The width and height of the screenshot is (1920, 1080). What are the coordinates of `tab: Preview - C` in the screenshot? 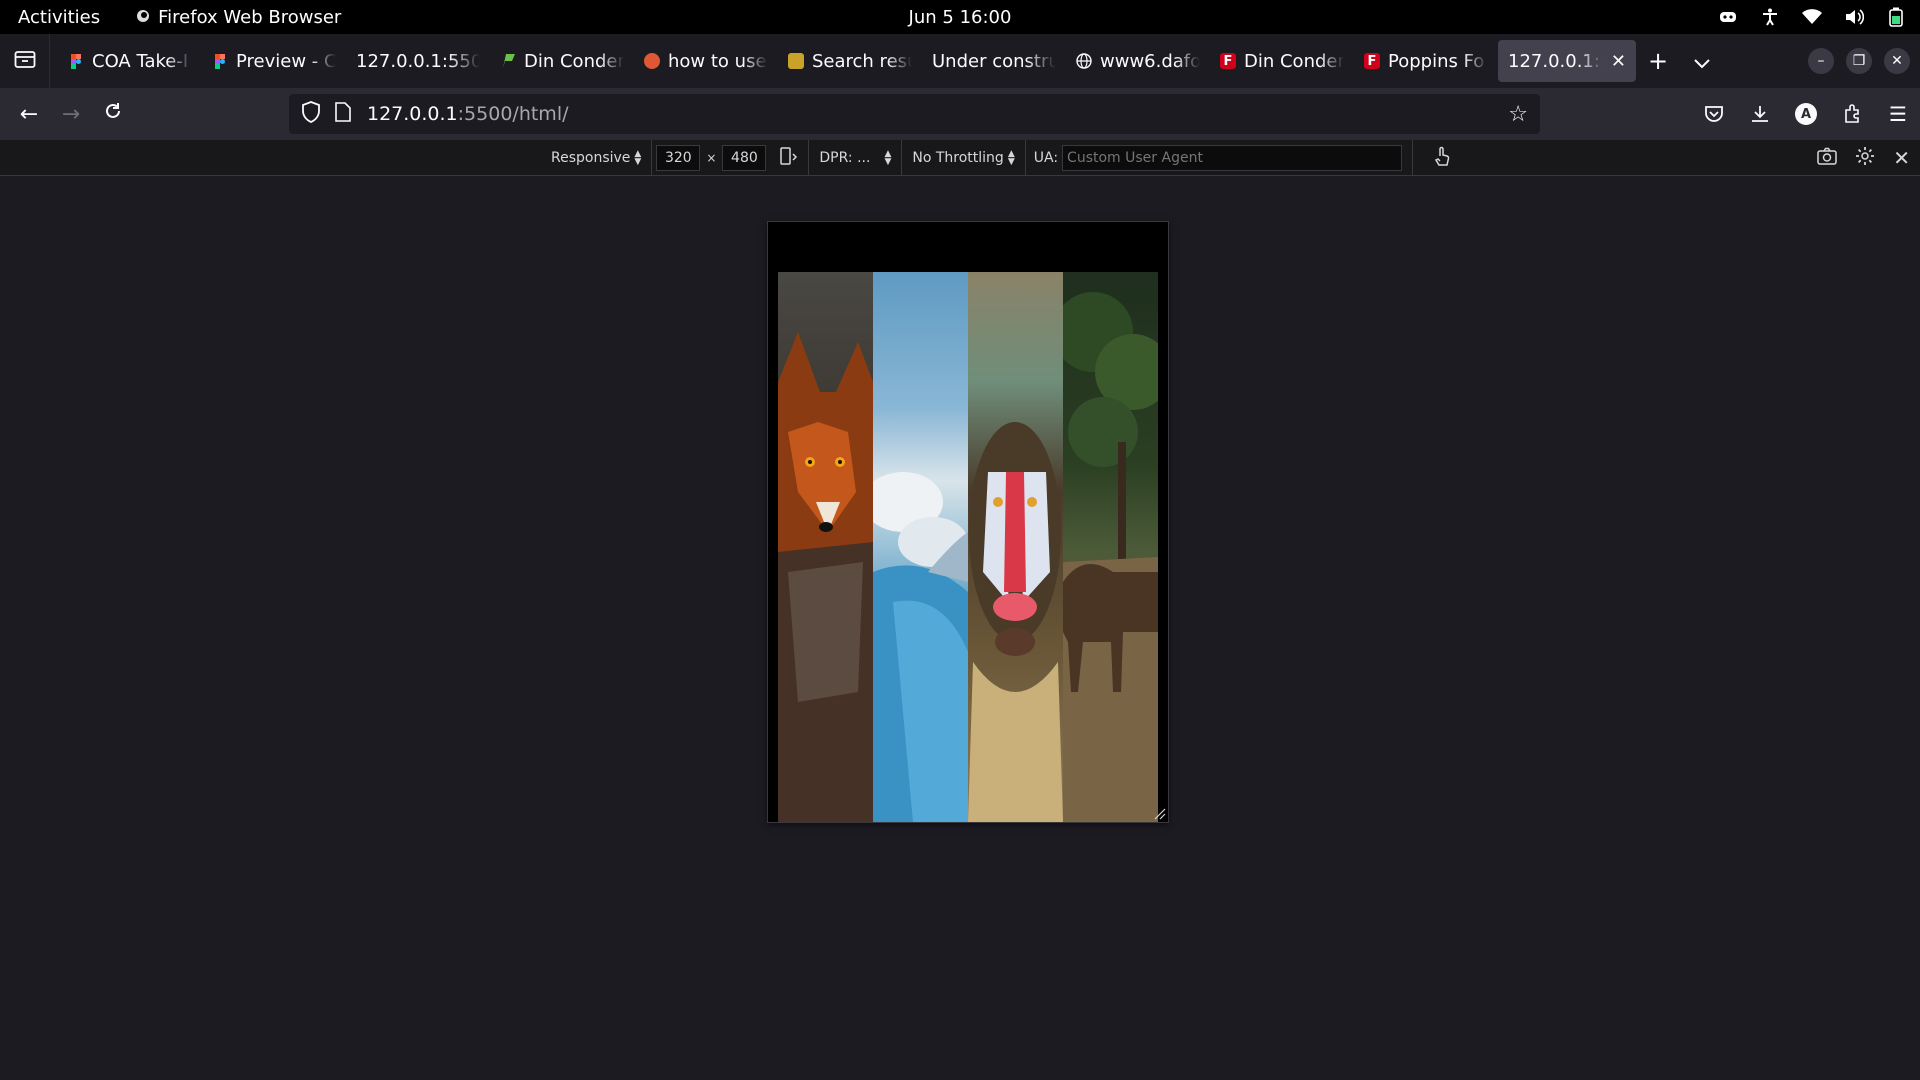 It's located at (274, 61).